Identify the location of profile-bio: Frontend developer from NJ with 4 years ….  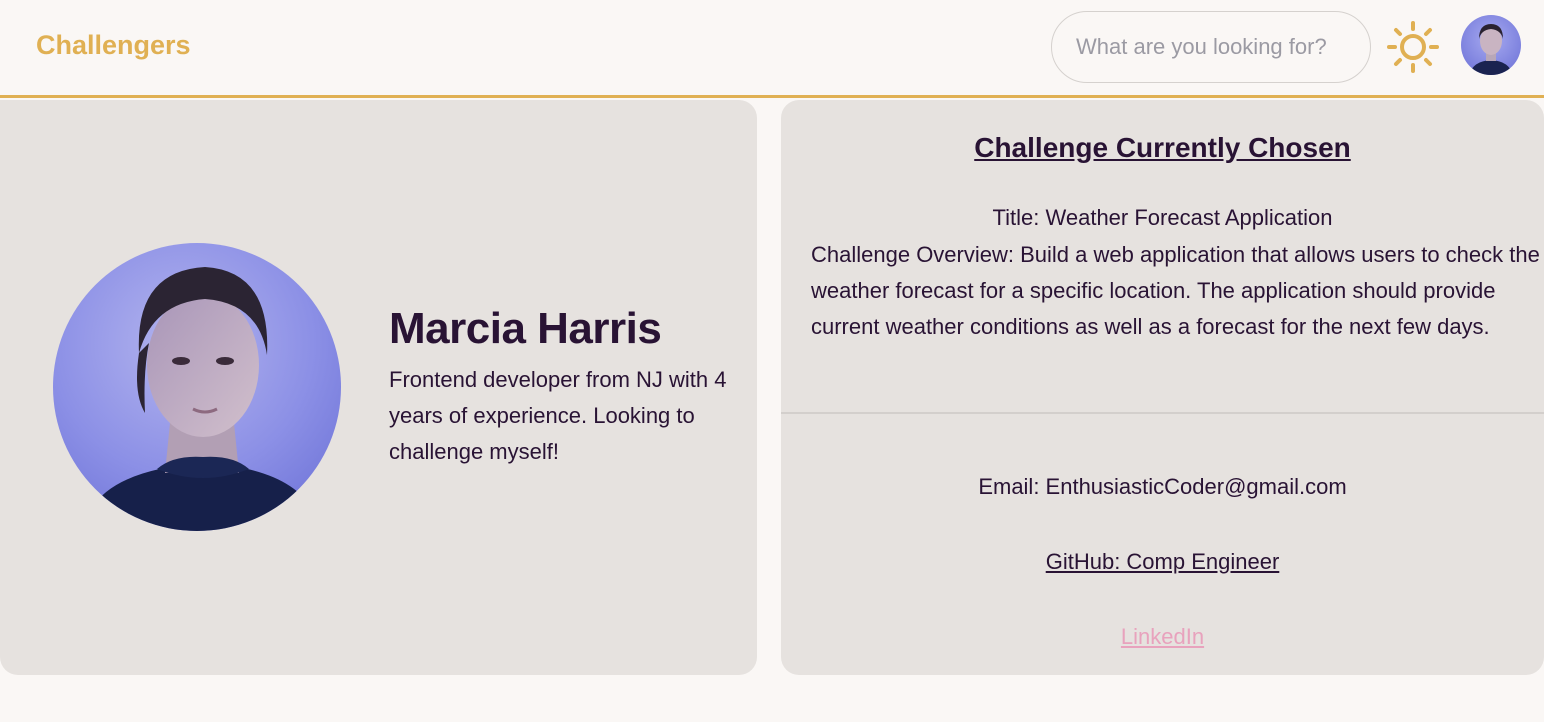
(558, 415).